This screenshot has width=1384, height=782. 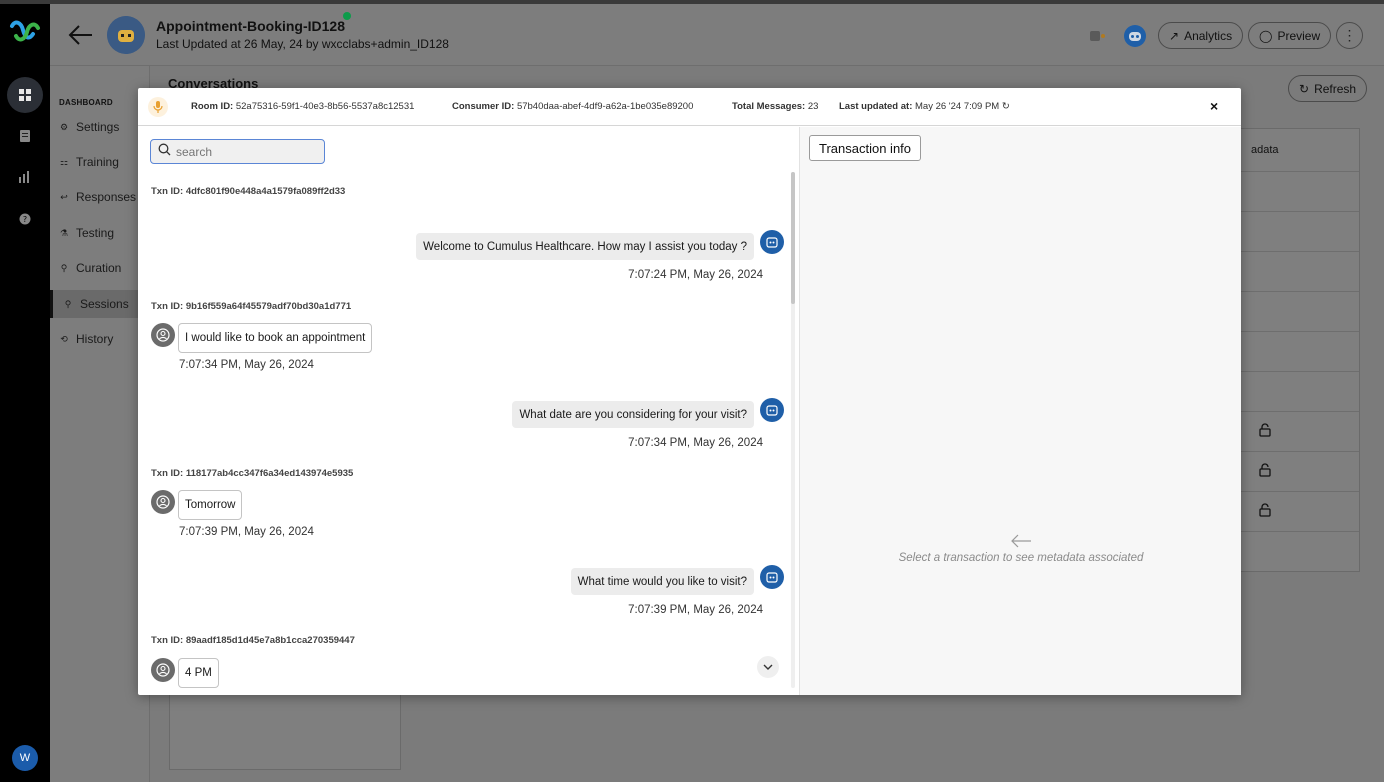 I want to click on sidebar-item-label: Settings, so click(x=98, y=127).